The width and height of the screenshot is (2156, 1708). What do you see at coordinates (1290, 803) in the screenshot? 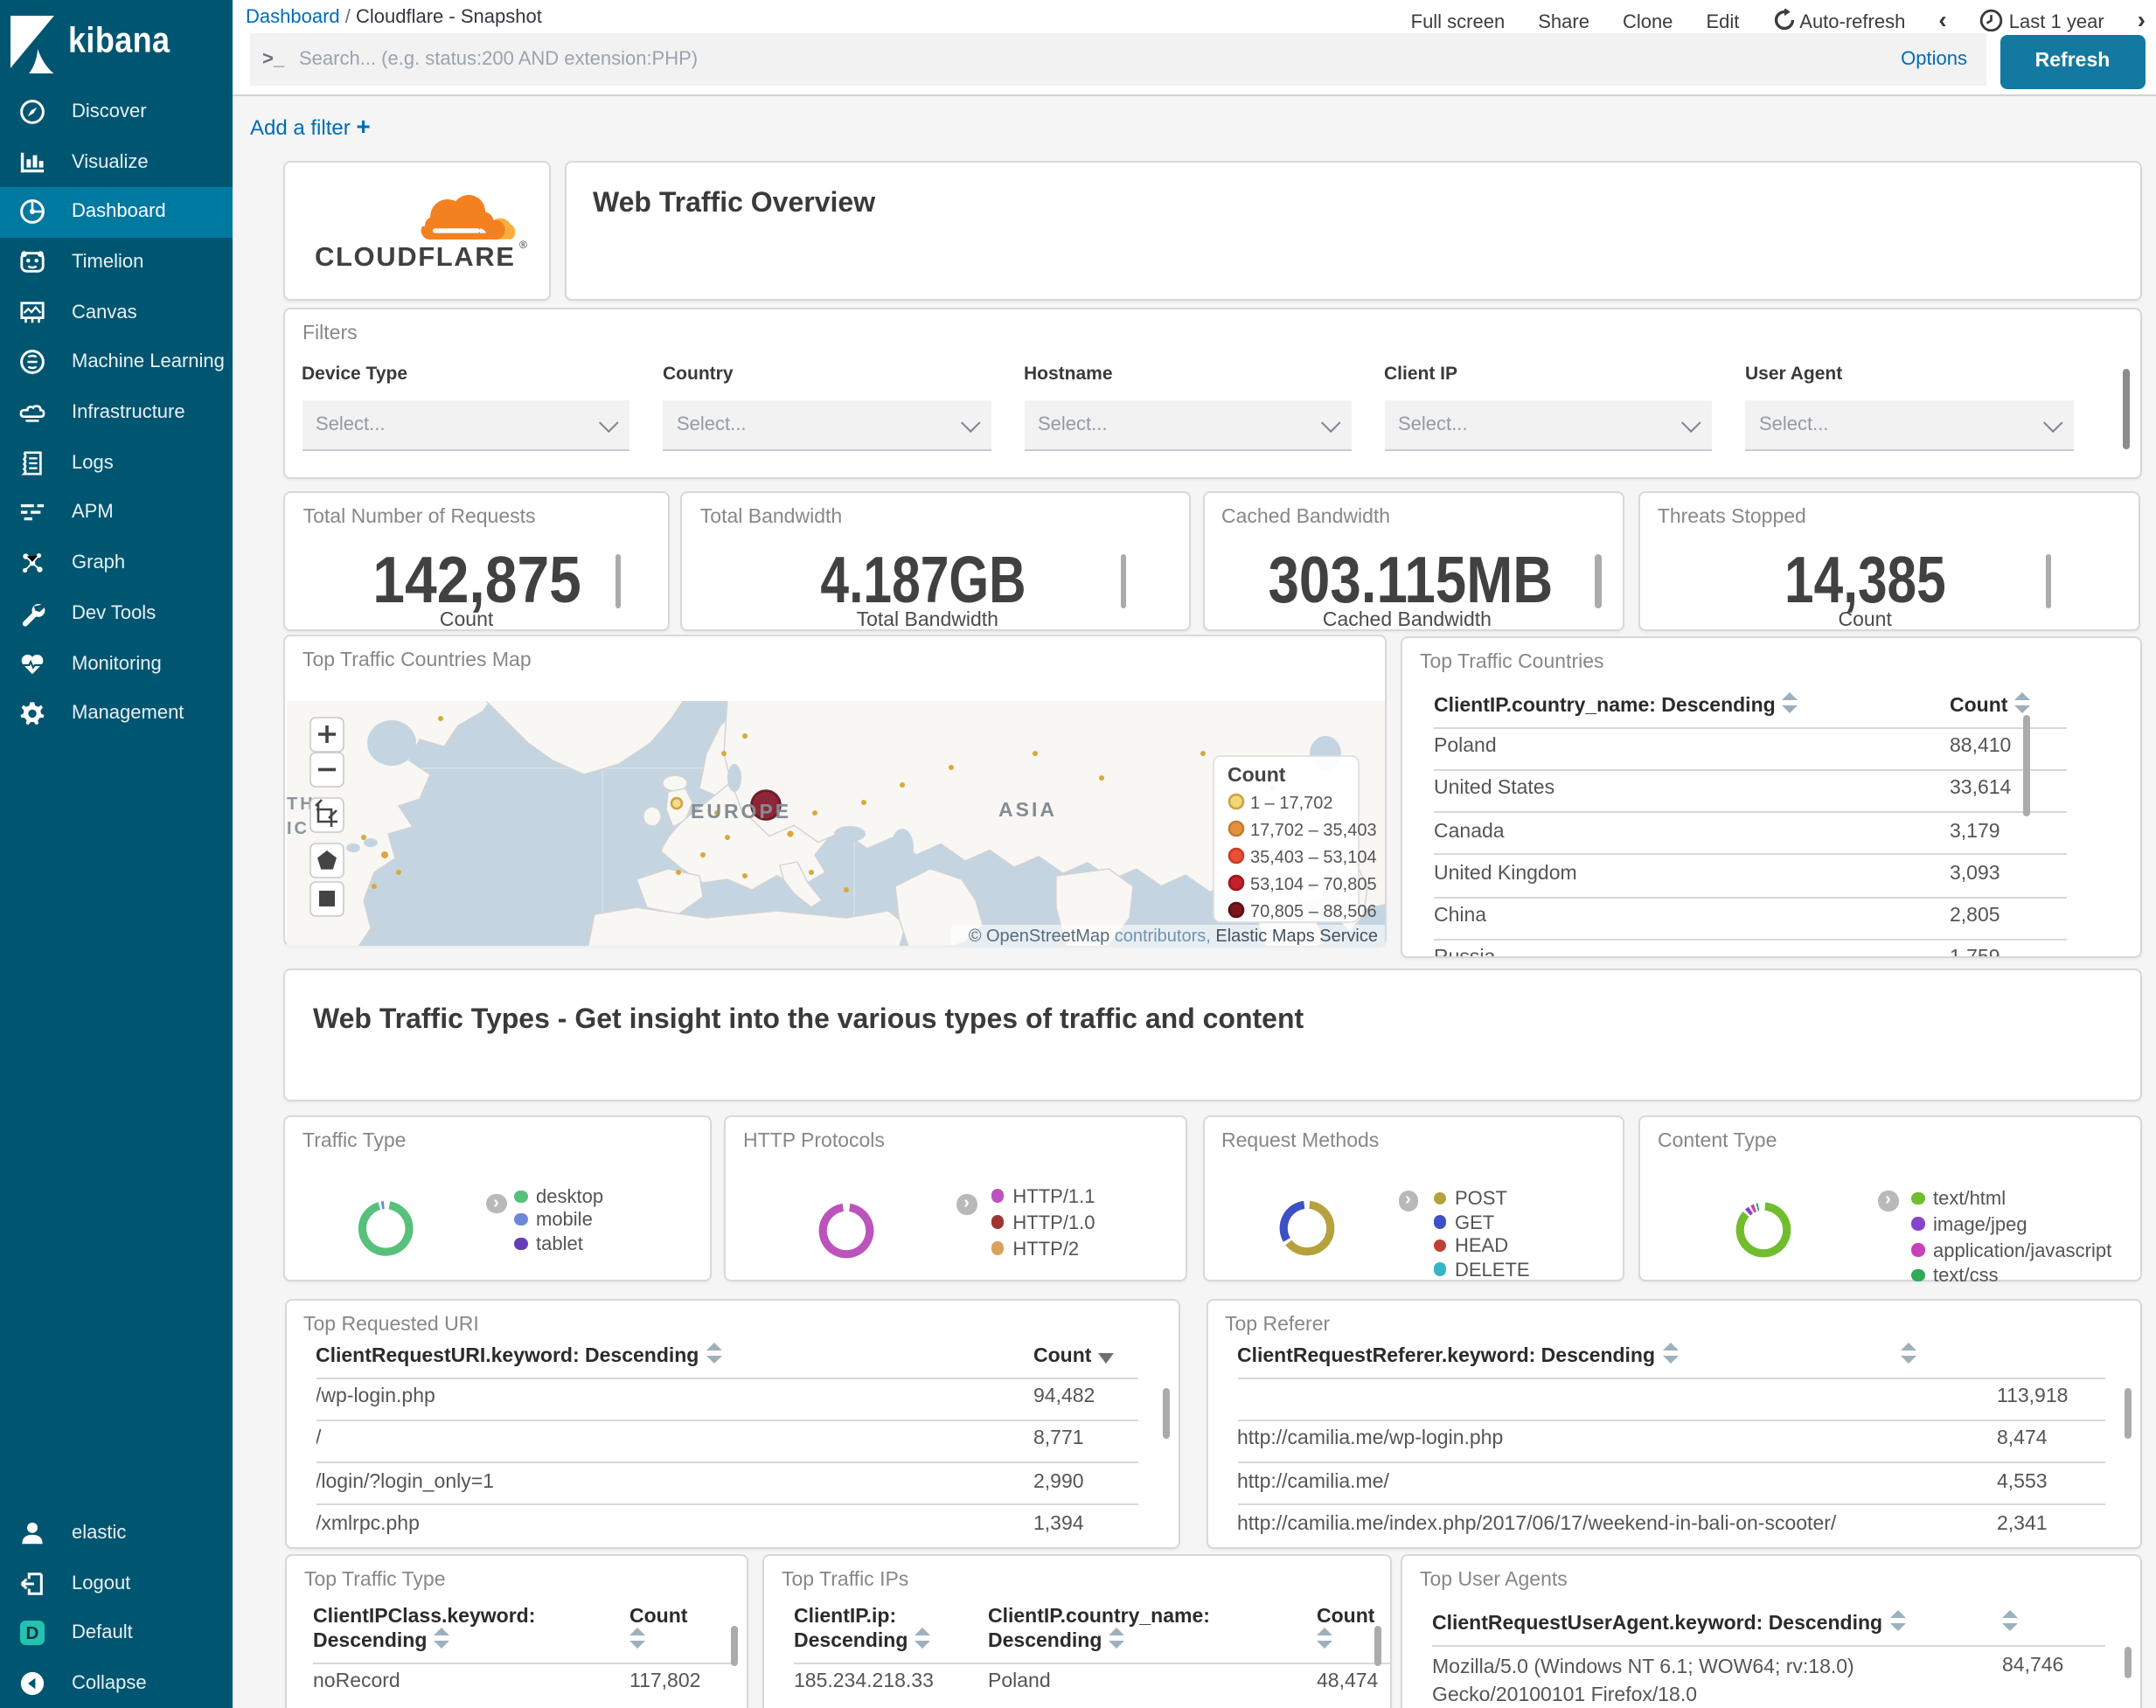
I see `svg-text: 1 – 17,702` at bounding box center [1290, 803].